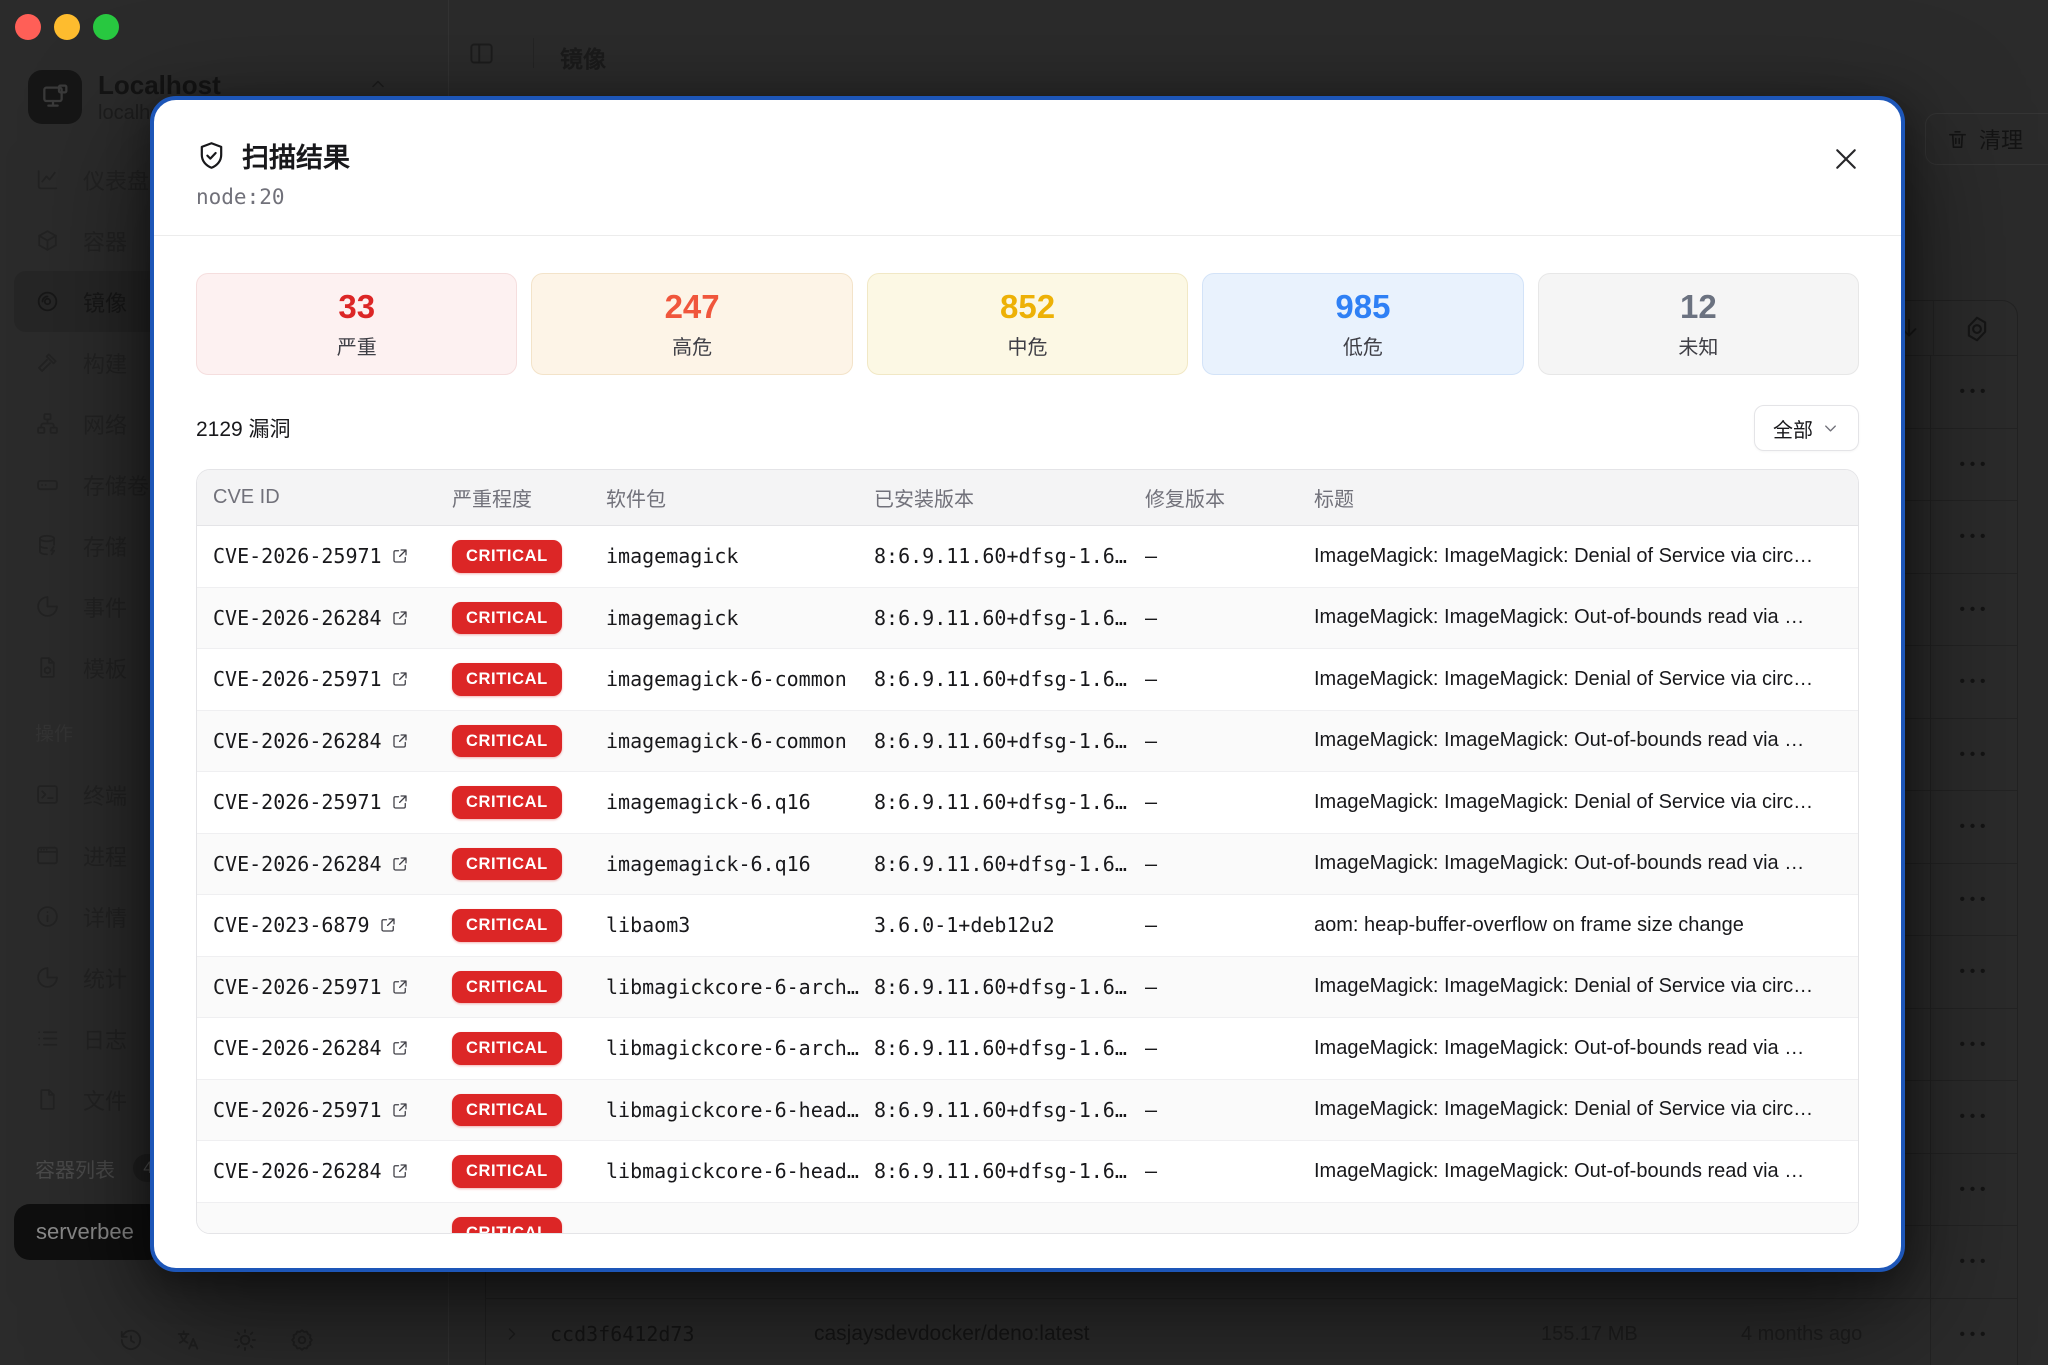  What do you see at coordinates (1802, 1333) in the screenshot?
I see `image-created: 4 months ago` at bounding box center [1802, 1333].